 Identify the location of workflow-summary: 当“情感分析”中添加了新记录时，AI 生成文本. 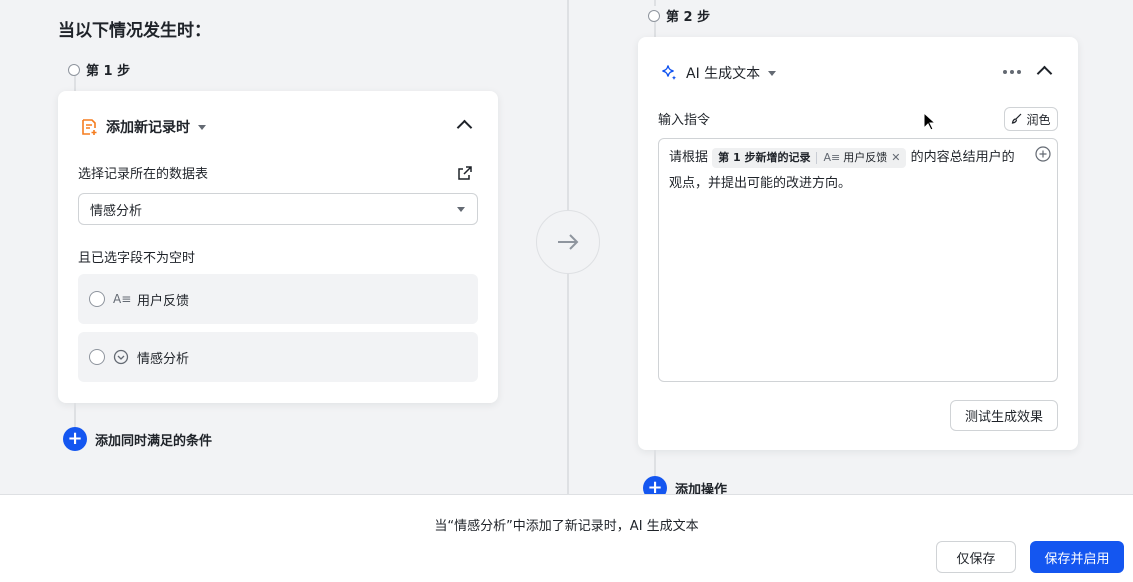
(566, 526).